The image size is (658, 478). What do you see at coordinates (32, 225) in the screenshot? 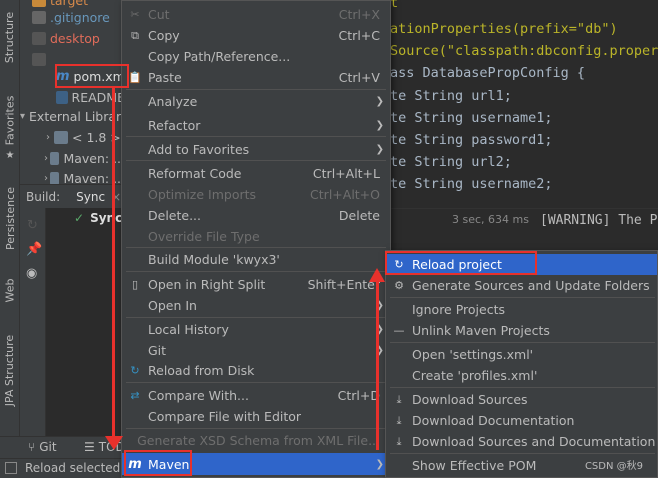
I see `refresh-icon: ↻` at bounding box center [32, 225].